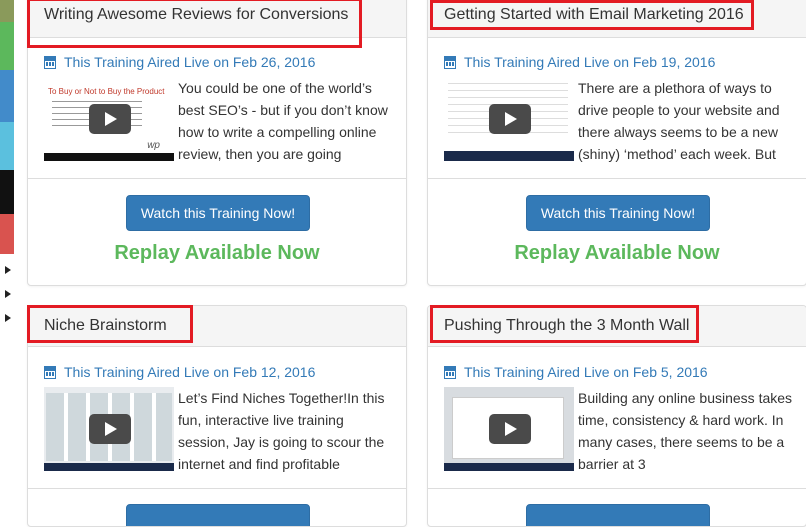 This screenshot has height=527, width=806. I want to click on aired-date-text: This Training Aired Live on Feb 26, 2016, so click(190, 62).